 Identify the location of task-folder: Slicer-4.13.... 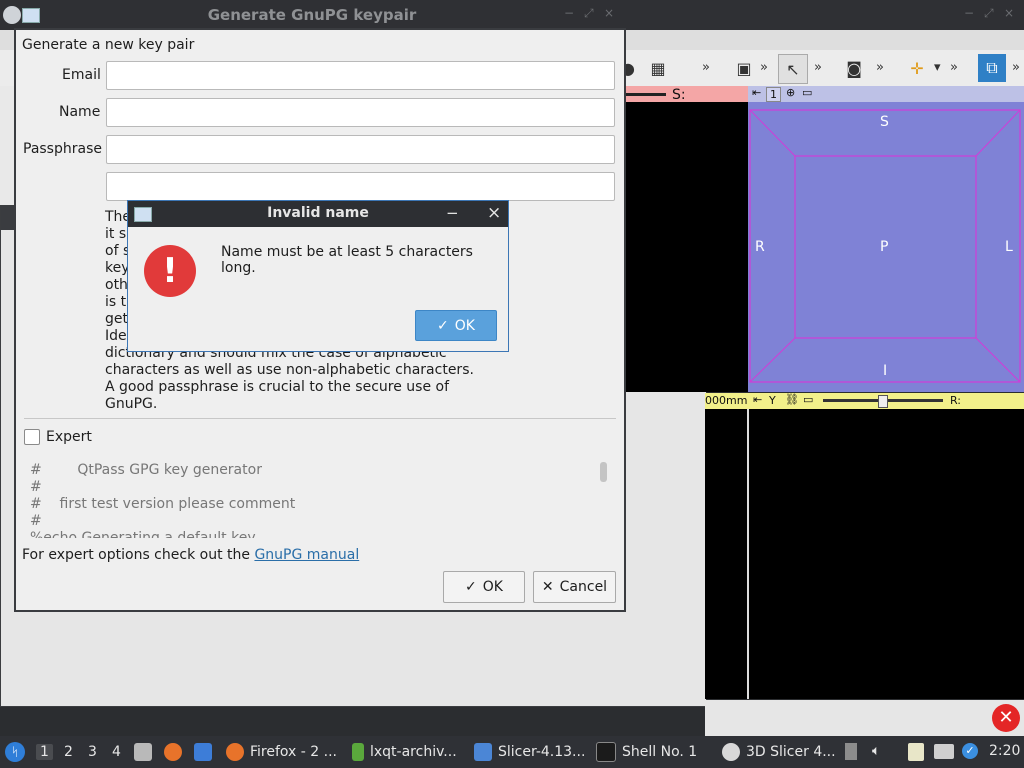
(529, 752).